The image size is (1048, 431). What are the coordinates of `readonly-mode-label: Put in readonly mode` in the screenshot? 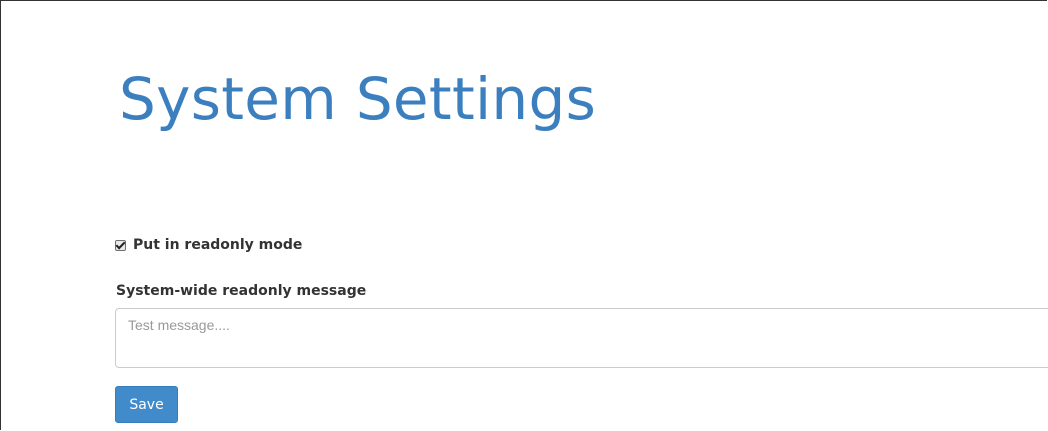 It's located at (217, 245).